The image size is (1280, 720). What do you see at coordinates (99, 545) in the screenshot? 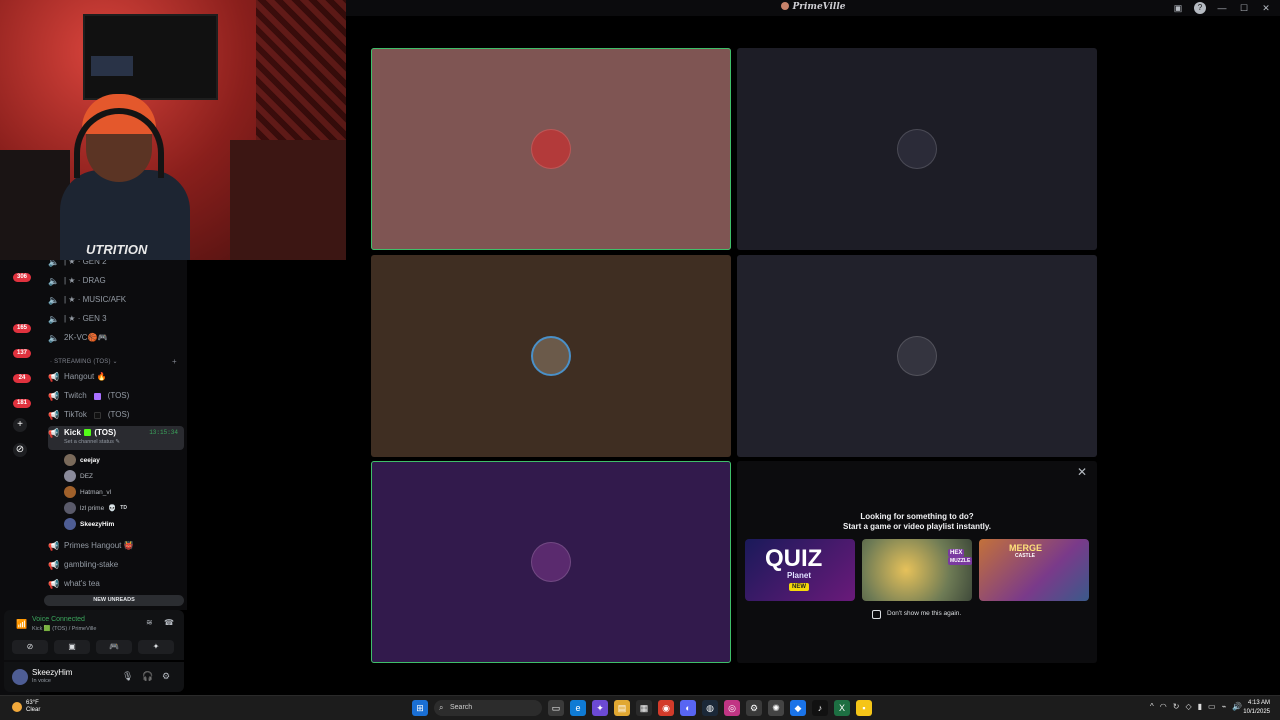
I see `channel-label: Primes Hangout 👹` at bounding box center [99, 545].